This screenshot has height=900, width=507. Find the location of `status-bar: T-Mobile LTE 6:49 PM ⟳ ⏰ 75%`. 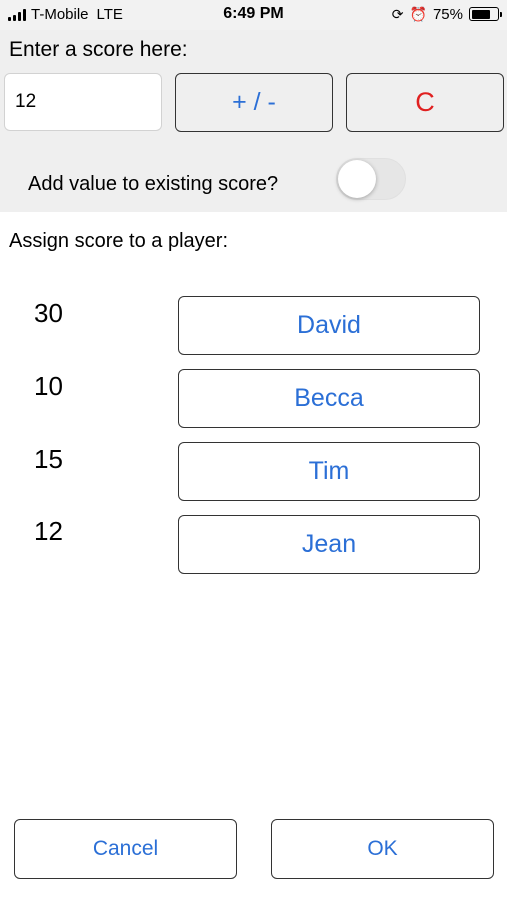

status-bar: T-Mobile LTE 6:49 PM ⟳ ⏰ 75% is located at coordinates (253, 15).